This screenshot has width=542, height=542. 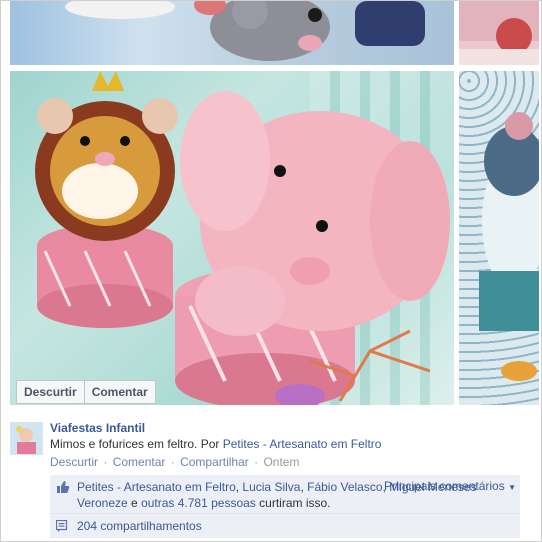 What do you see at coordinates (509, 246) in the screenshot?
I see `felt-penguin-image` at bounding box center [509, 246].